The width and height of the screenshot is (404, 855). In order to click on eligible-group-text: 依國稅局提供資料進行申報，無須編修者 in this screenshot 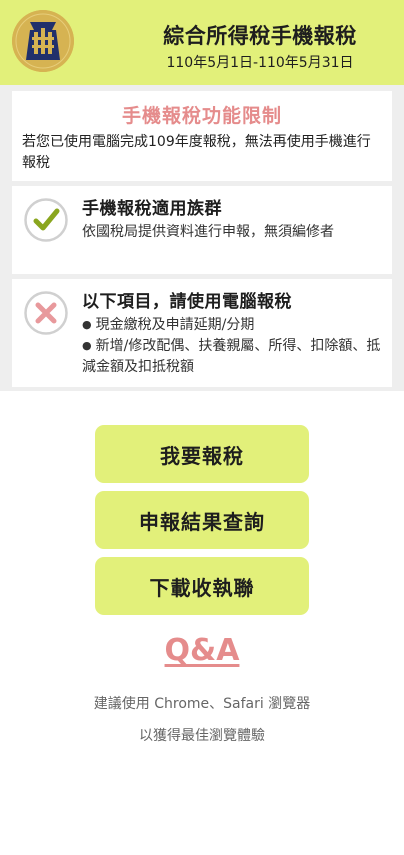, I will do `click(208, 232)`.